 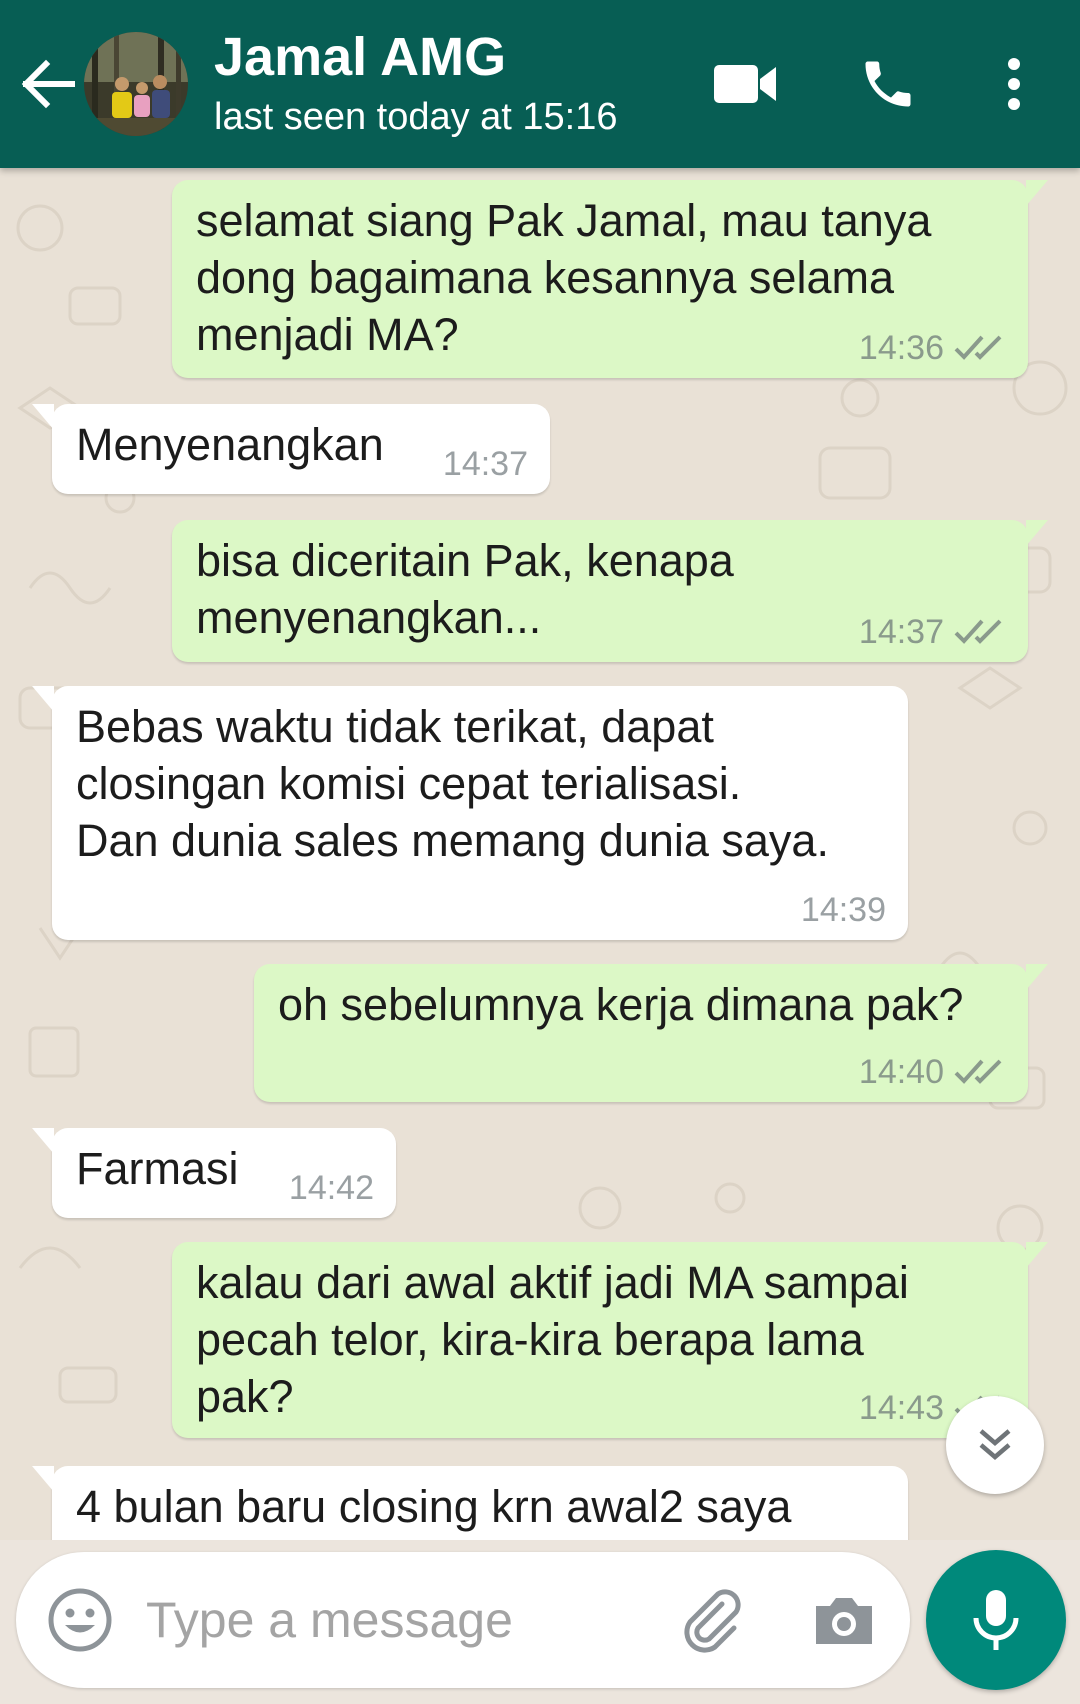 I want to click on message-composer, so click(x=463, y=1620).